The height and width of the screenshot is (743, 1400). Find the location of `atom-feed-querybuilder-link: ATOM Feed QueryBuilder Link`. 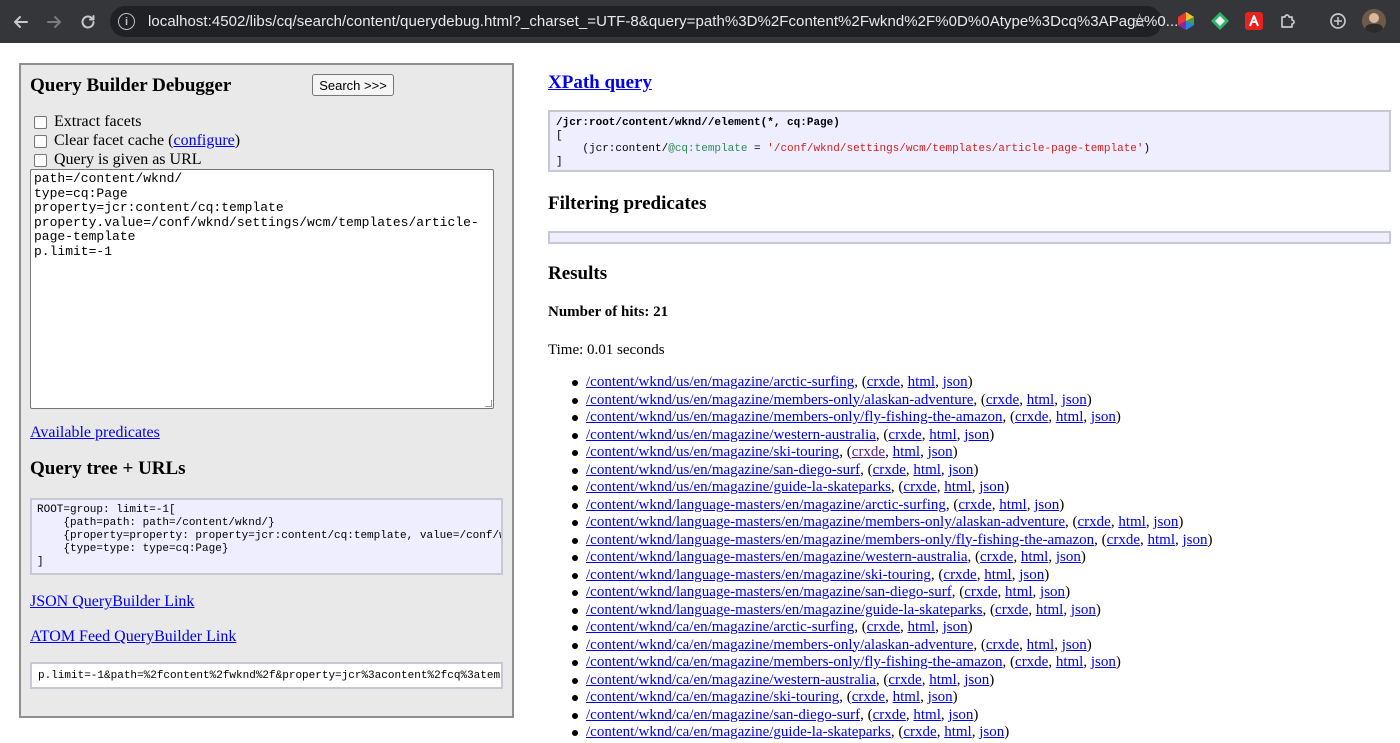

atom-feed-querybuilder-link: ATOM Feed QueryBuilder Link is located at coordinates (133, 637).